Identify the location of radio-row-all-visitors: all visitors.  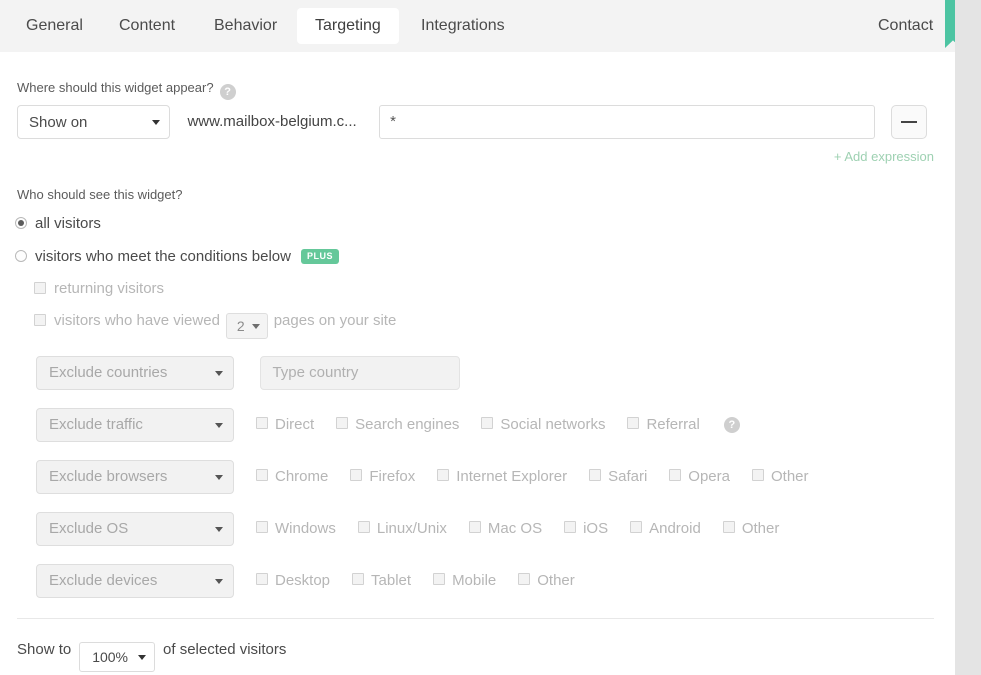
(58, 223).